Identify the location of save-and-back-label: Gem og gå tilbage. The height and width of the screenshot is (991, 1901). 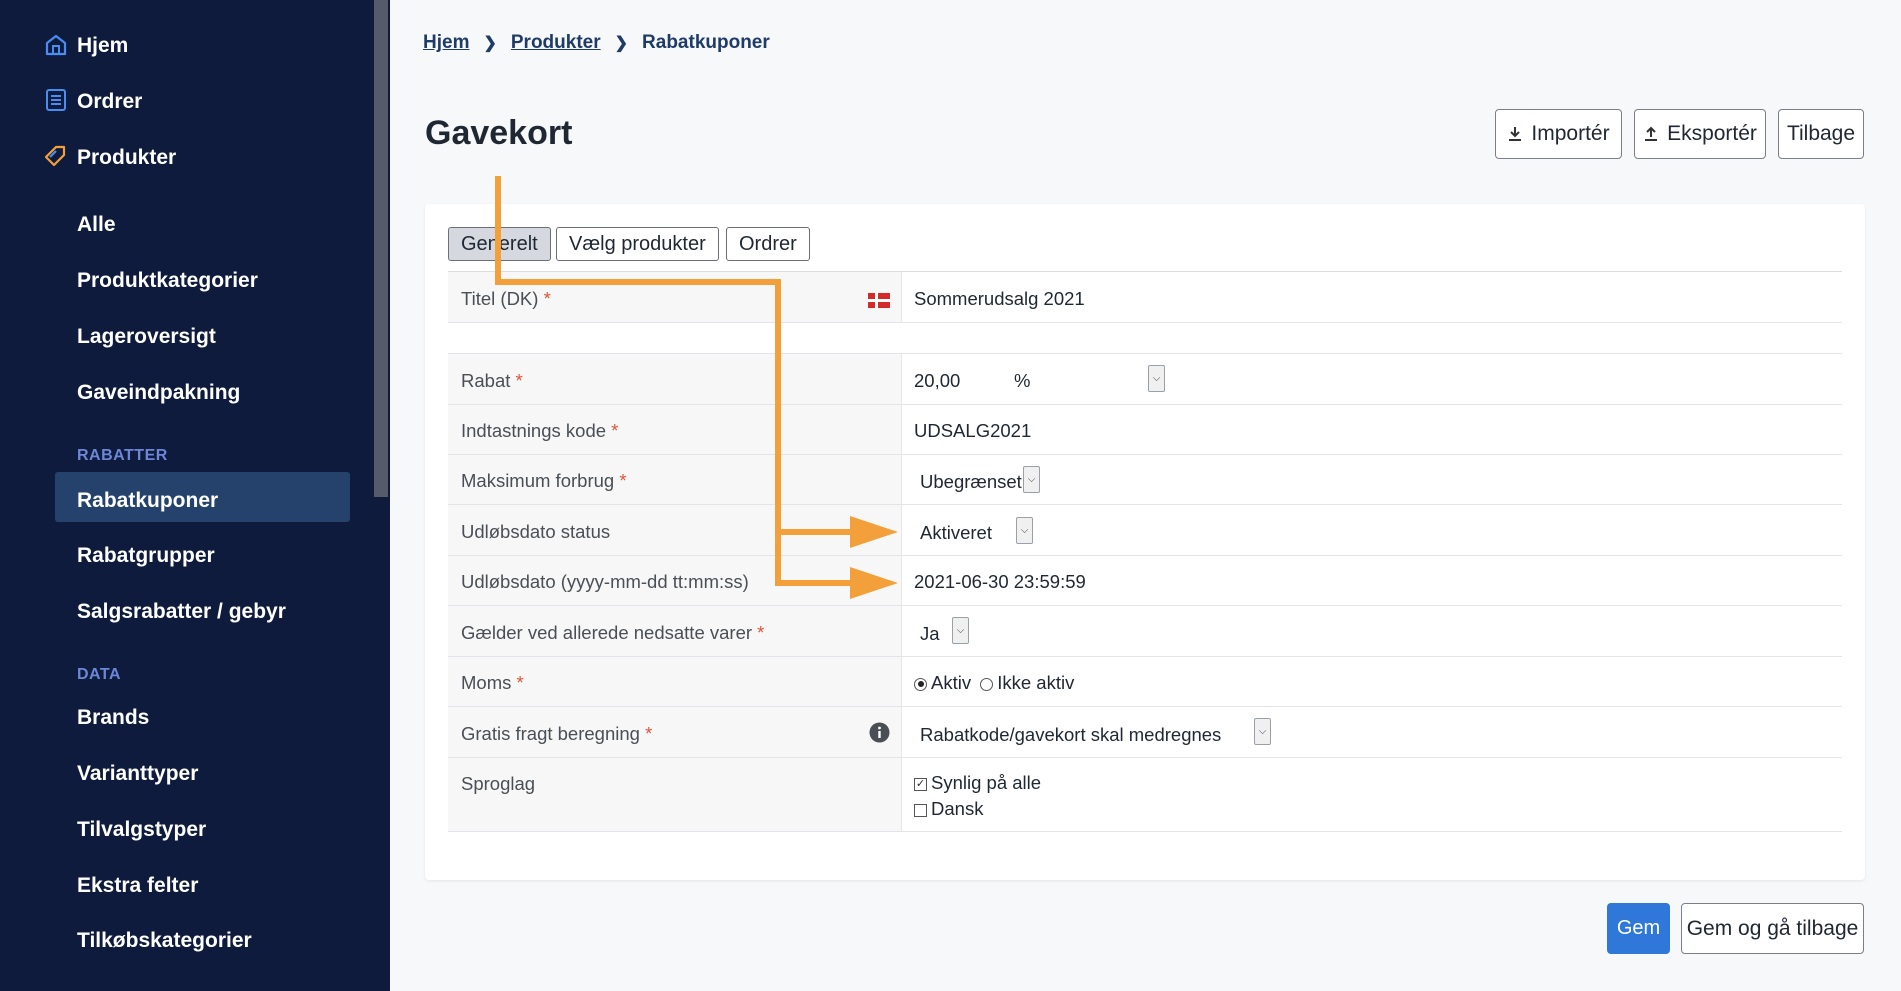
(1772, 928).